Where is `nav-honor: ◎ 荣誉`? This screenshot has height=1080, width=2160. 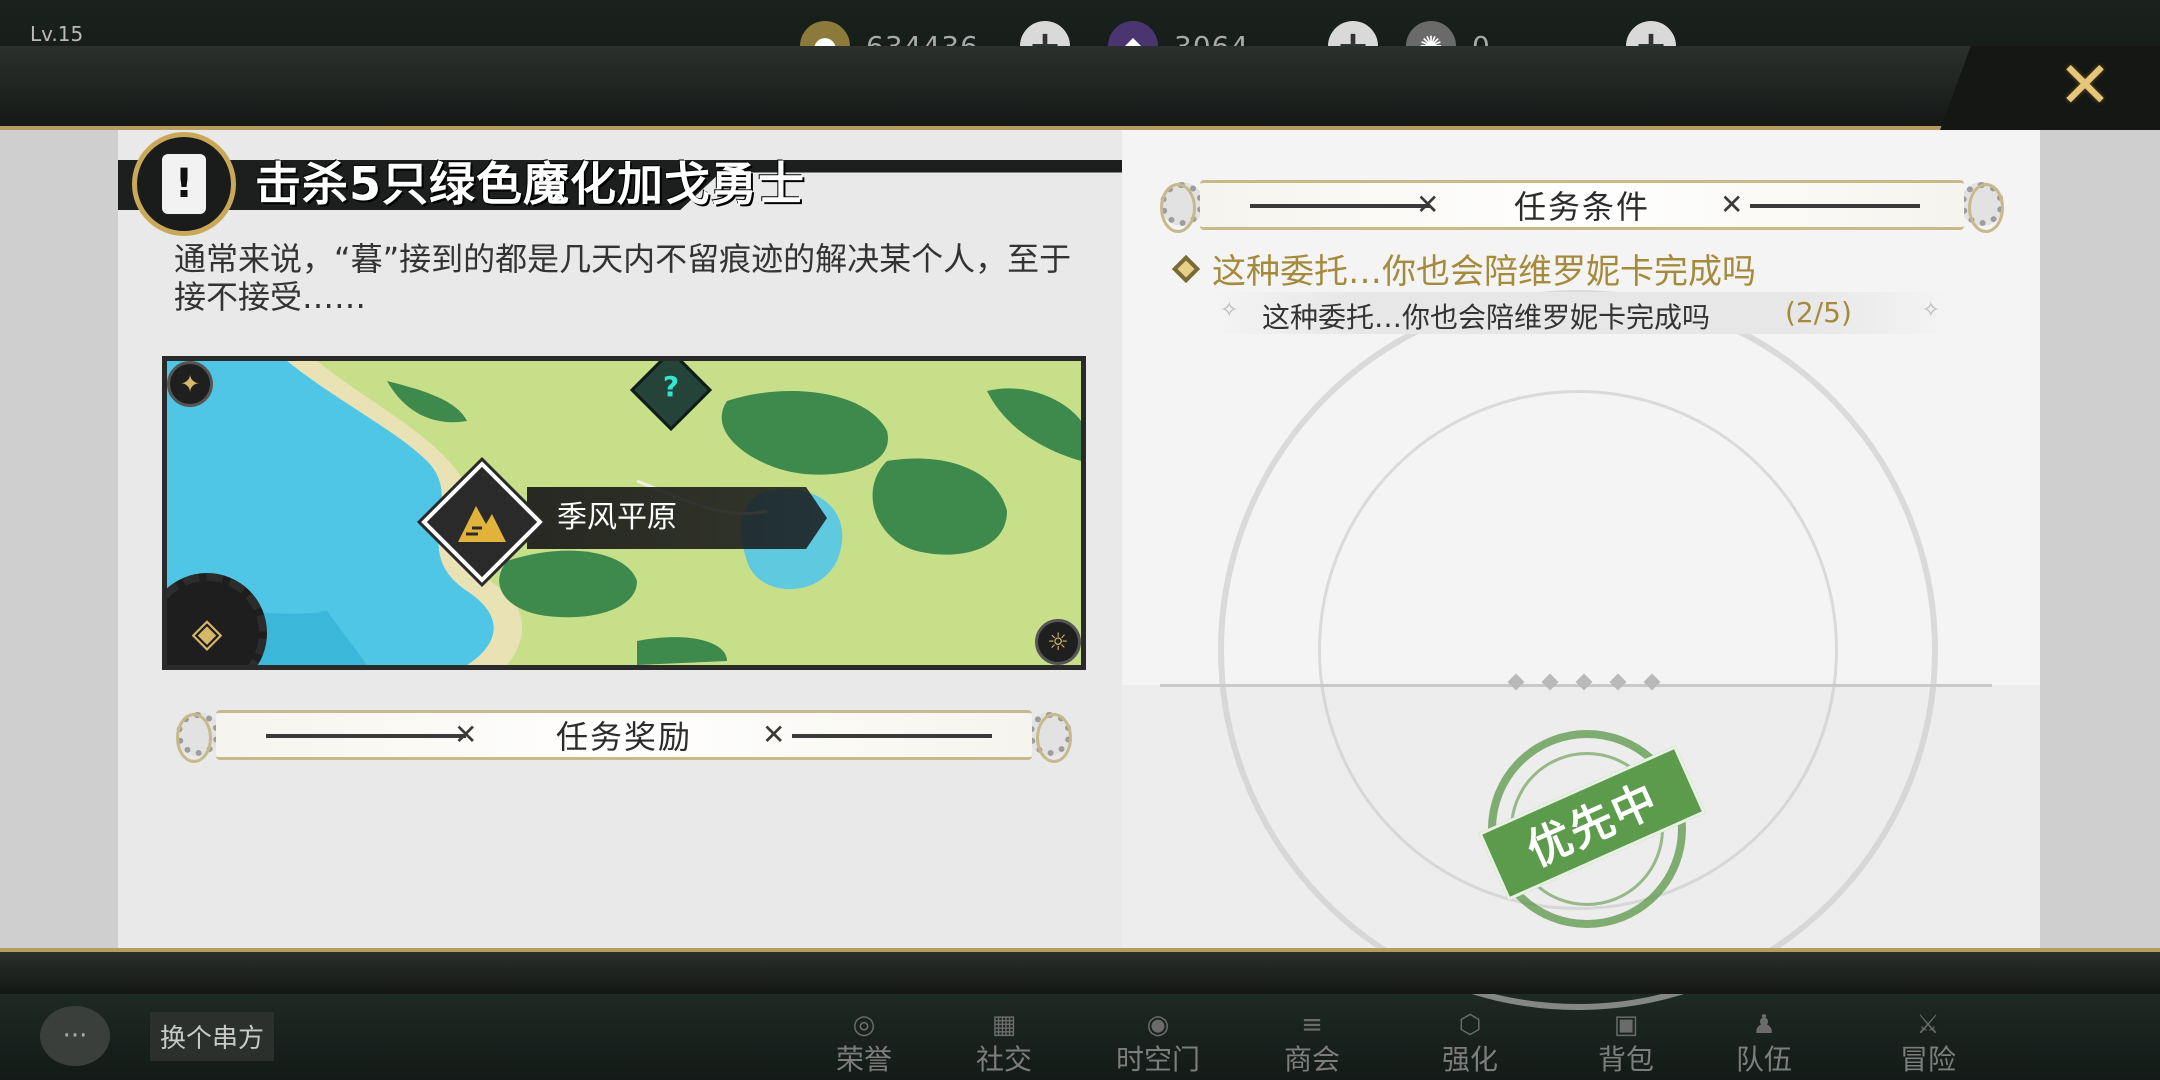 nav-honor: ◎ 荣誉 is located at coordinates (864, 1045).